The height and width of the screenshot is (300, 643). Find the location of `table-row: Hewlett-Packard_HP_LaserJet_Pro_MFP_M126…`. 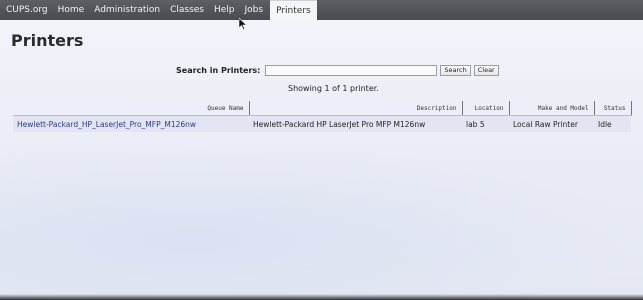

table-row: Hewlett-Packard_HP_LaserJet_Pro_MFP_M126… is located at coordinates (322, 124).